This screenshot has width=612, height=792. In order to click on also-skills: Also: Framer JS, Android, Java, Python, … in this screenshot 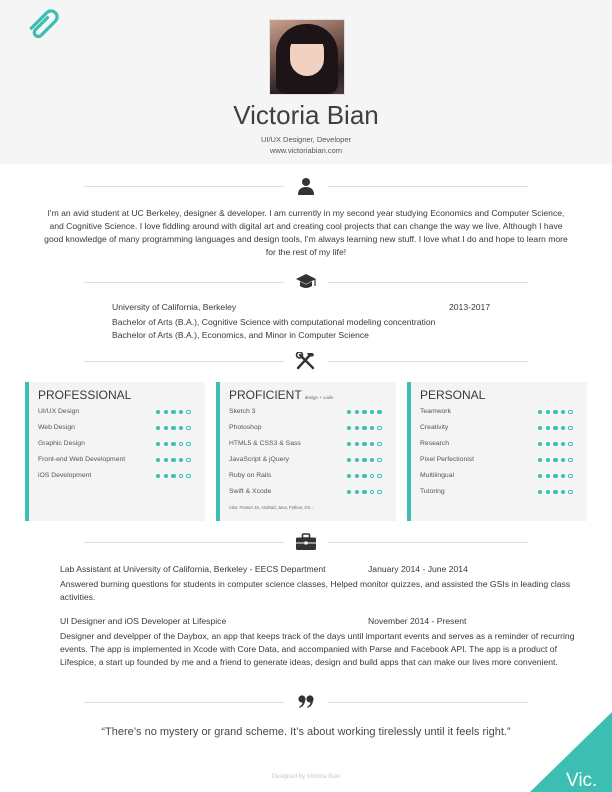, I will do `click(272, 507)`.